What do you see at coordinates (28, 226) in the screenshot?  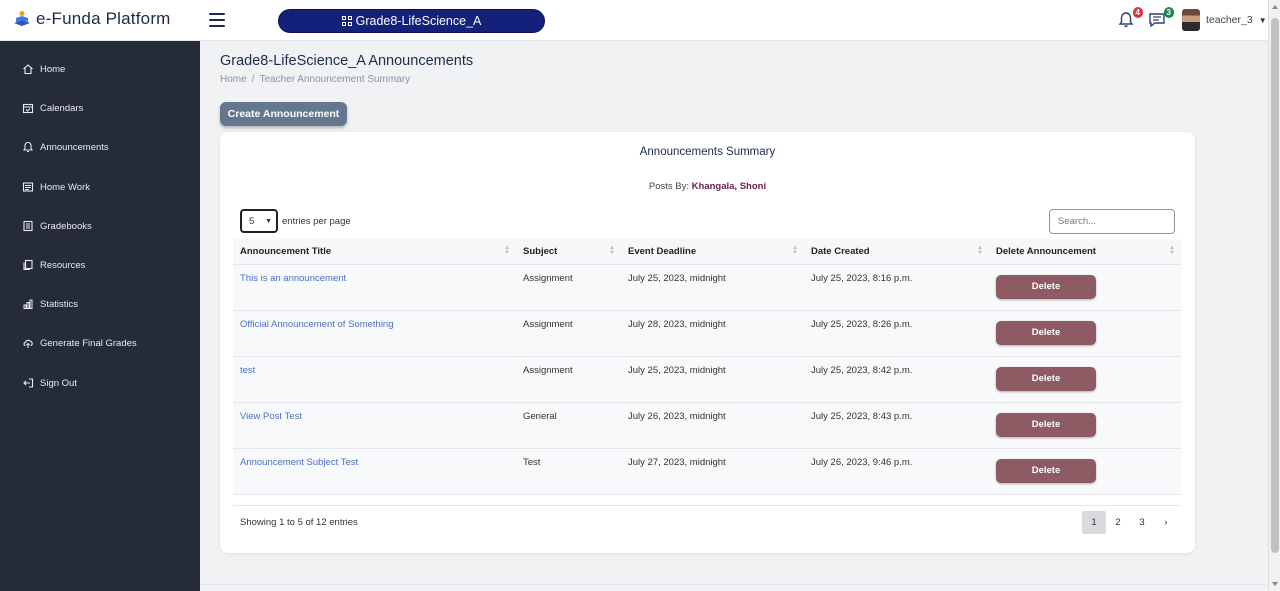 I see `book-icon` at bounding box center [28, 226].